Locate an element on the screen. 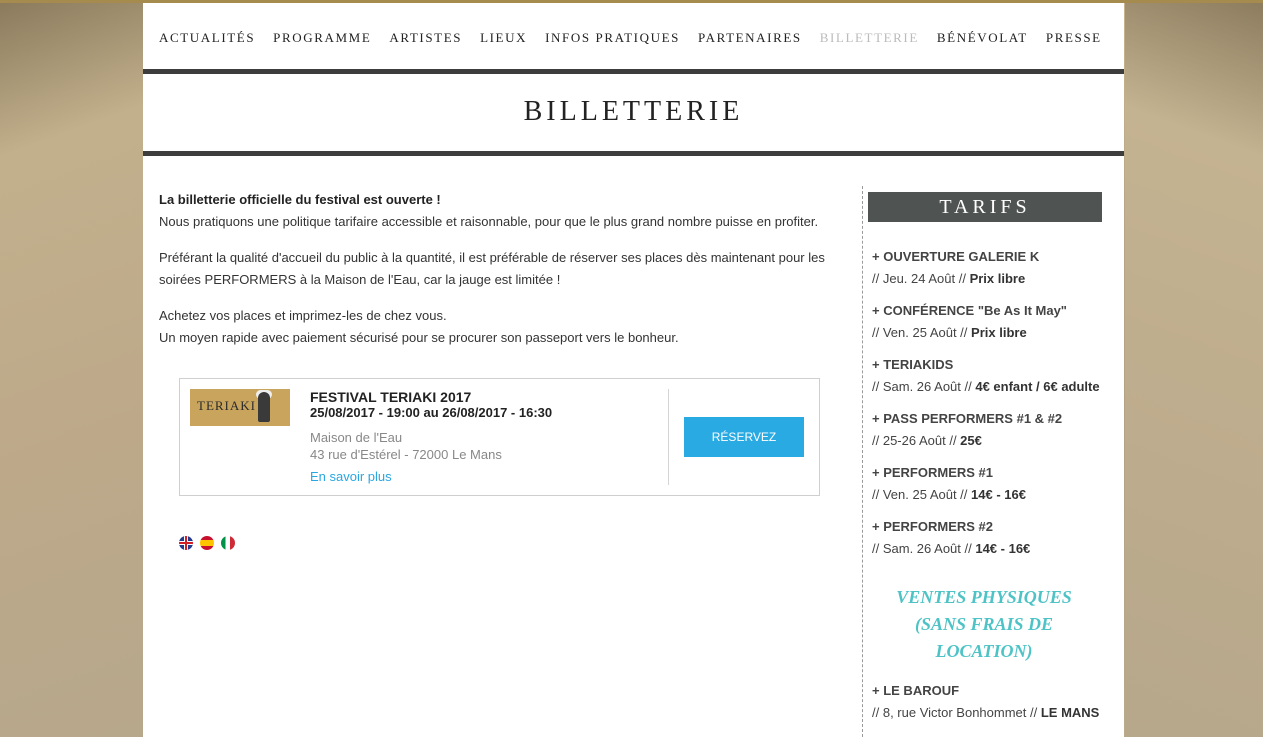 Image resolution: width=1263 pixels, height=737 pixels. nav-item-infos-pratiques: INFOS PRATIQUES is located at coordinates (612, 38).